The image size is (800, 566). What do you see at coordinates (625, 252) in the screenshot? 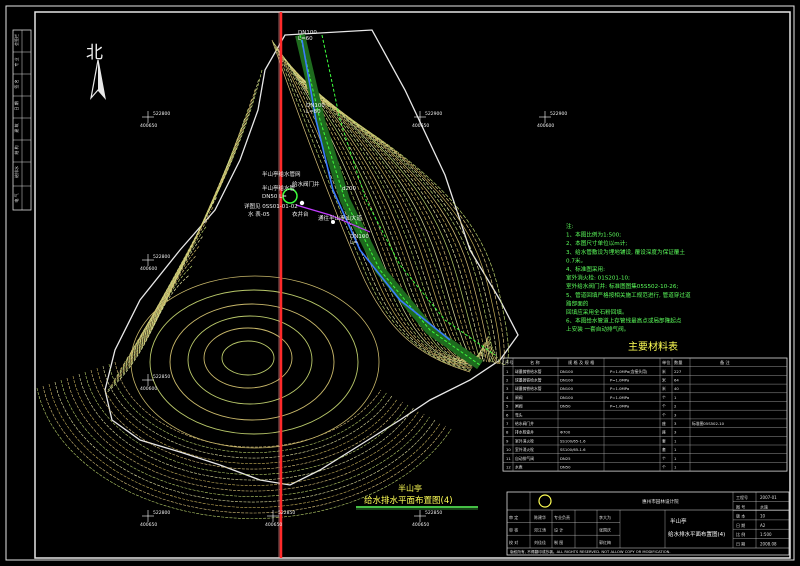
I see `note-line: 3、给水管敷设为埋地铺设, 覆设深度为保证覆土` at bounding box center [625, 252].